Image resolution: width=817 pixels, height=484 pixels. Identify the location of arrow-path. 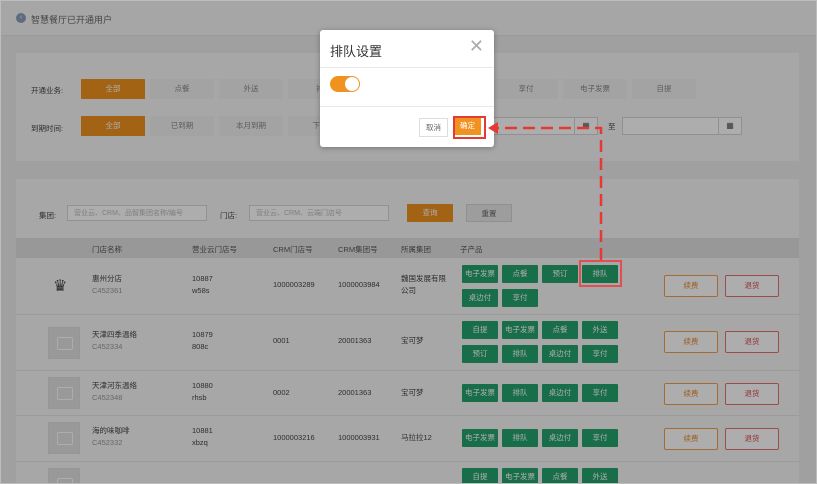
(550, 193).